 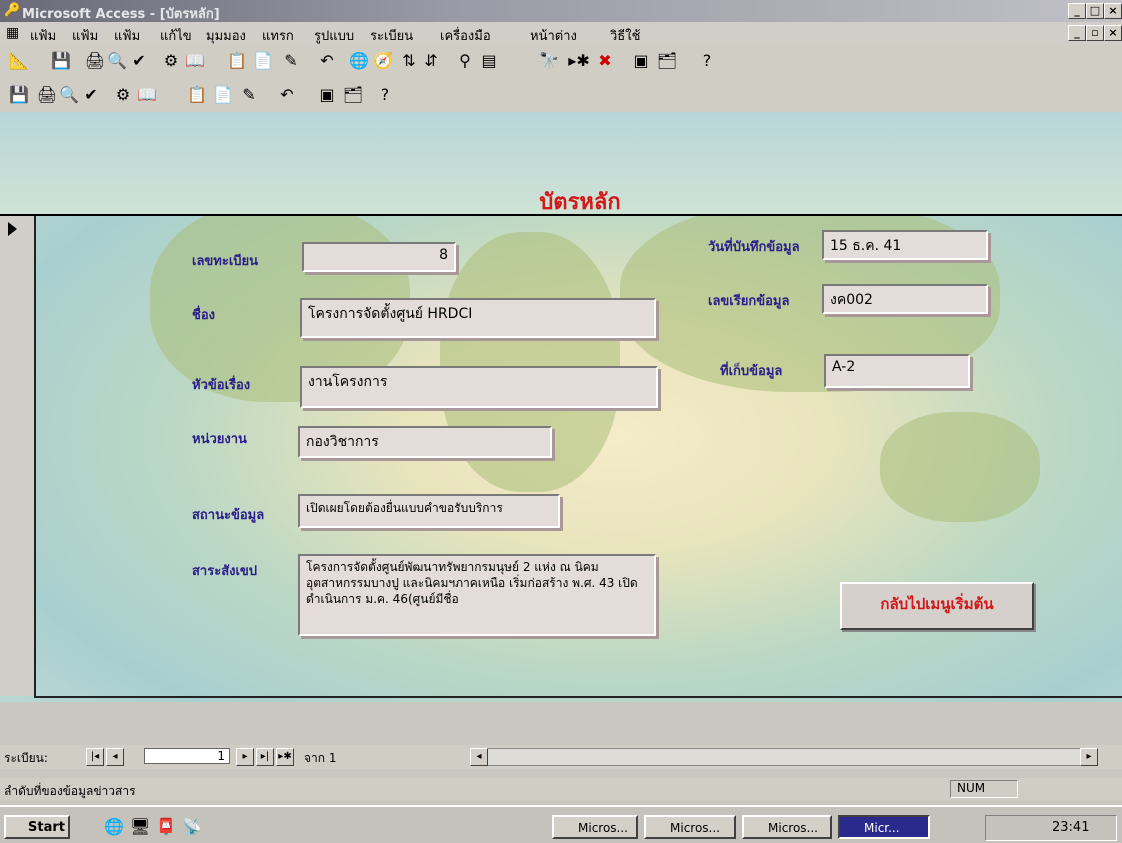 What do you see at coordinates (561, 11) in the screenshot?
I see `title-bar: 🔑 Microsoft Access - [บัตรหลัก] _ □ ×` at bounding box center [561, 11].